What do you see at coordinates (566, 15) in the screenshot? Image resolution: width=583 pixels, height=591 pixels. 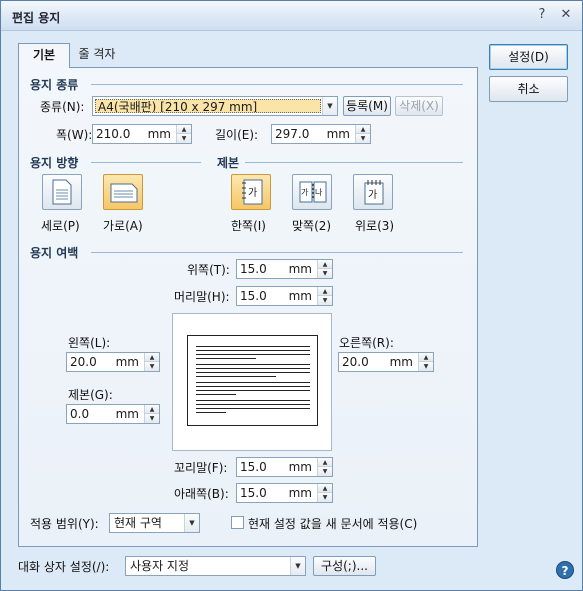 I see `close-icon: ✕` at bounding box center [566, 15].